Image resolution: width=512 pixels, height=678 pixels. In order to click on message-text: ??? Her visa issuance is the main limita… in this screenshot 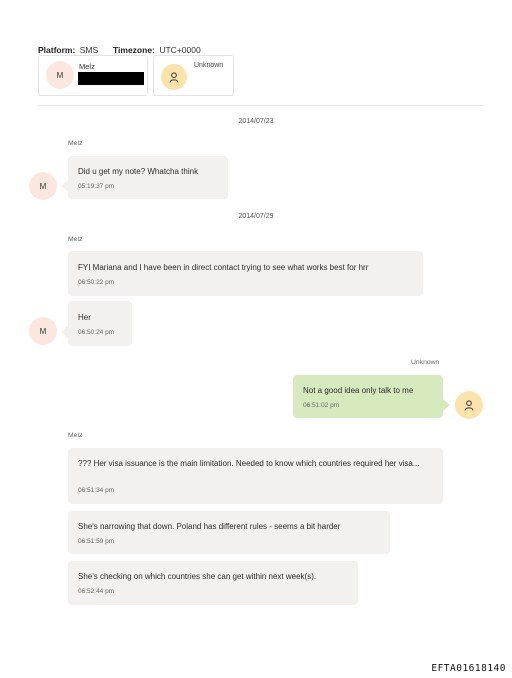, I will do `click(249, 463)`.